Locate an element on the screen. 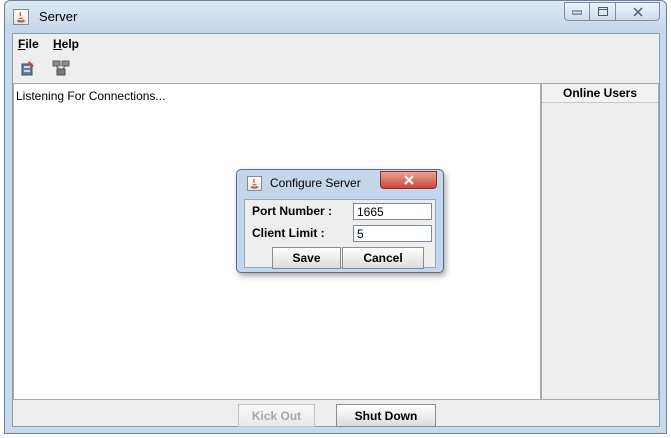 The width and height of the screenshot is (671, 438). menu-help-label: elp is located at coordinates (70, 44).